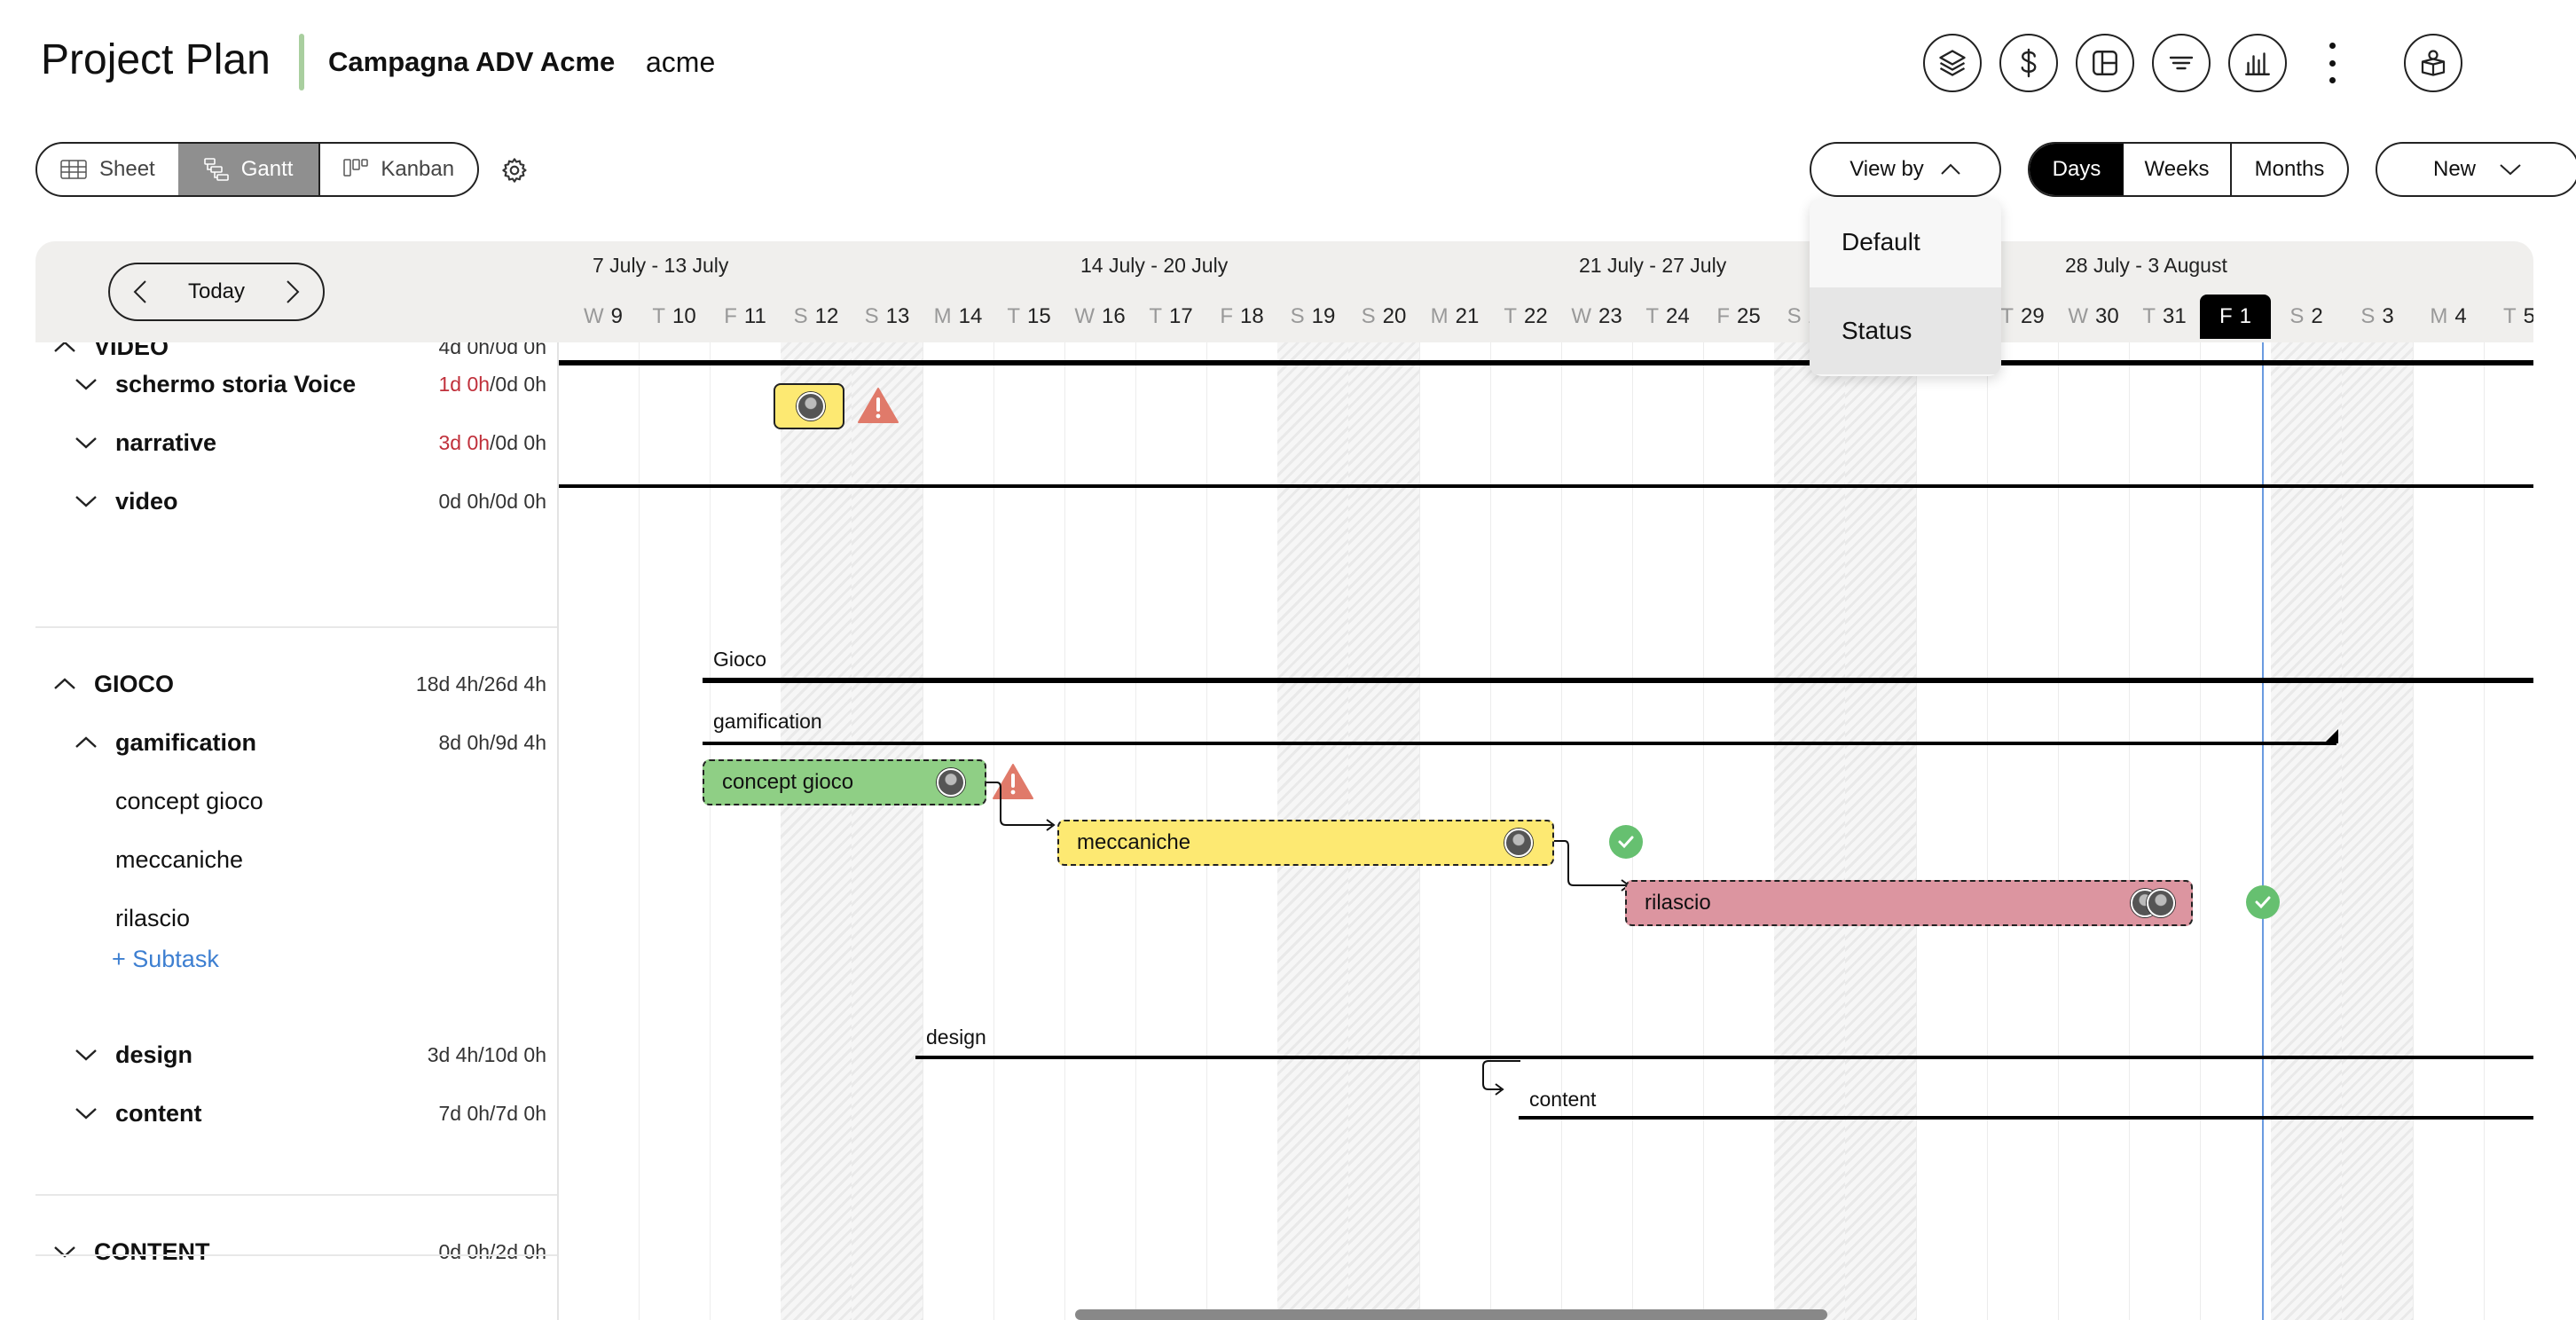  I want to click on day-number: 20, so click(1394, 316).